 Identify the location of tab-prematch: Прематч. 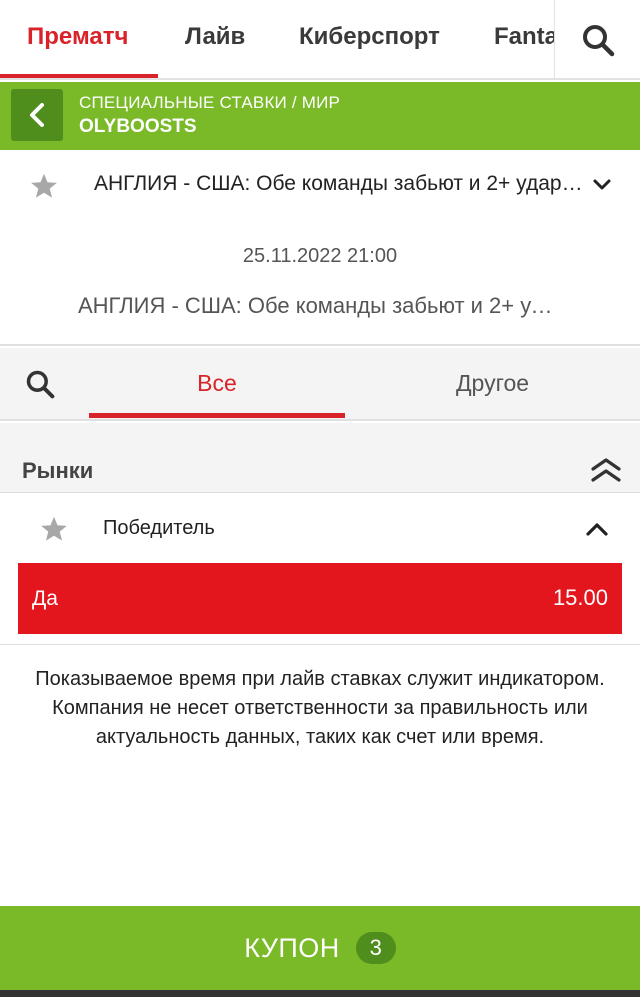
(77, 40).